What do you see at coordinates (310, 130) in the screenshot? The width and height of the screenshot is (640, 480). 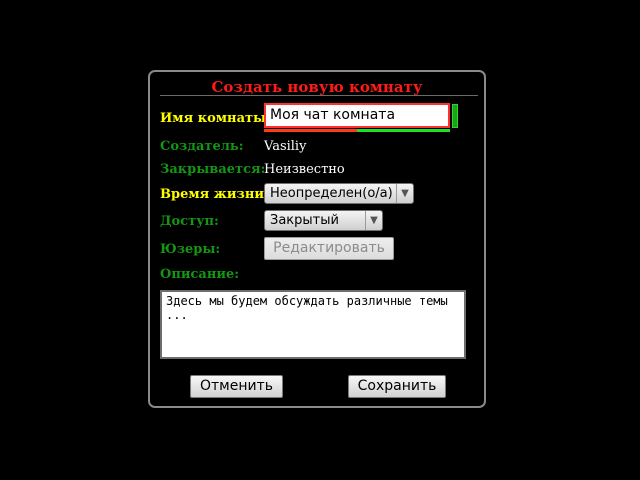 I see `room-name-length-meter-fill` at bounding box center [310, 130].